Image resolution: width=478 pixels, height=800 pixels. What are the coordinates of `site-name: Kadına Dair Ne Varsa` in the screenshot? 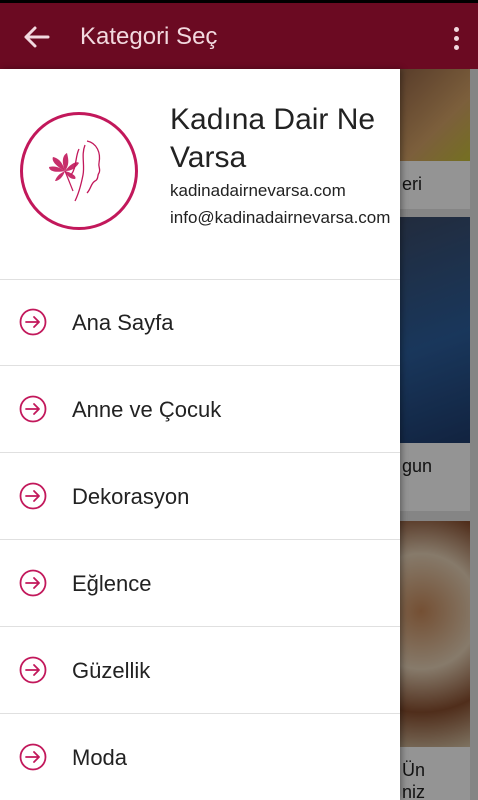 It's located at (273, 138).